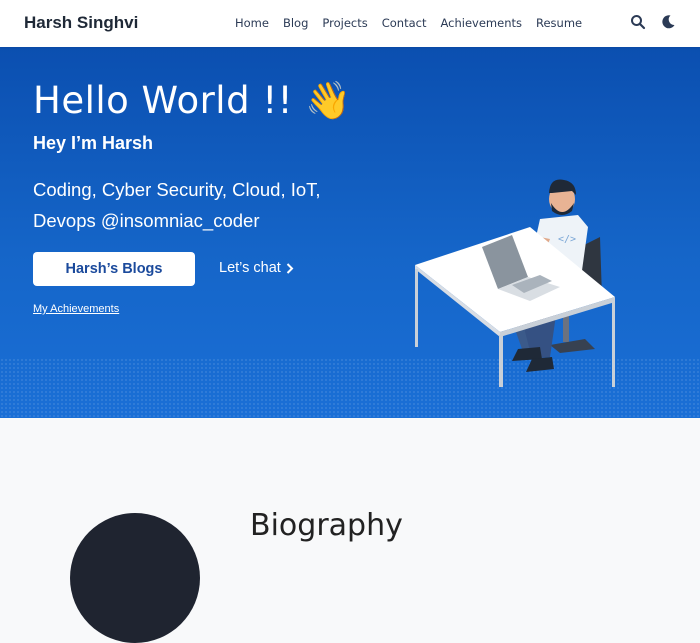 Image resolution: width=700 pixels, height=643 pixels. I want to click on moon-icon, so click(668, 22).